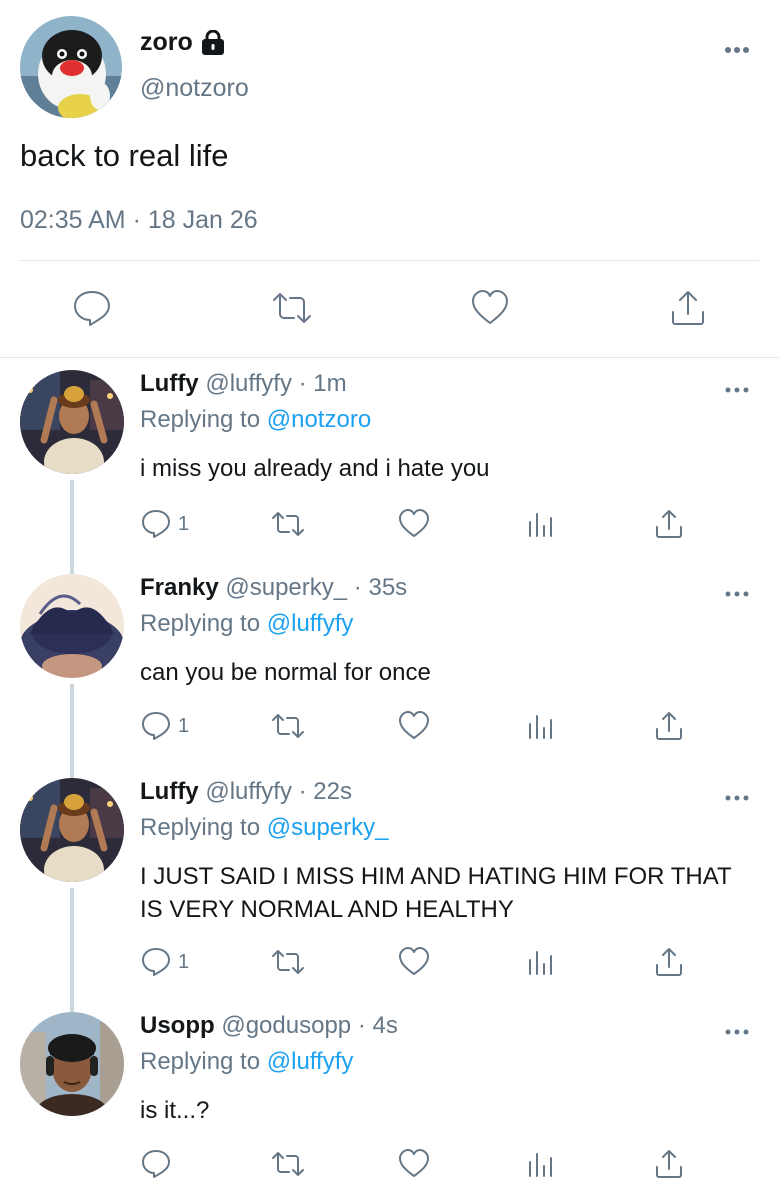  I want to click on reply-time: 35s, so click(387, 587).